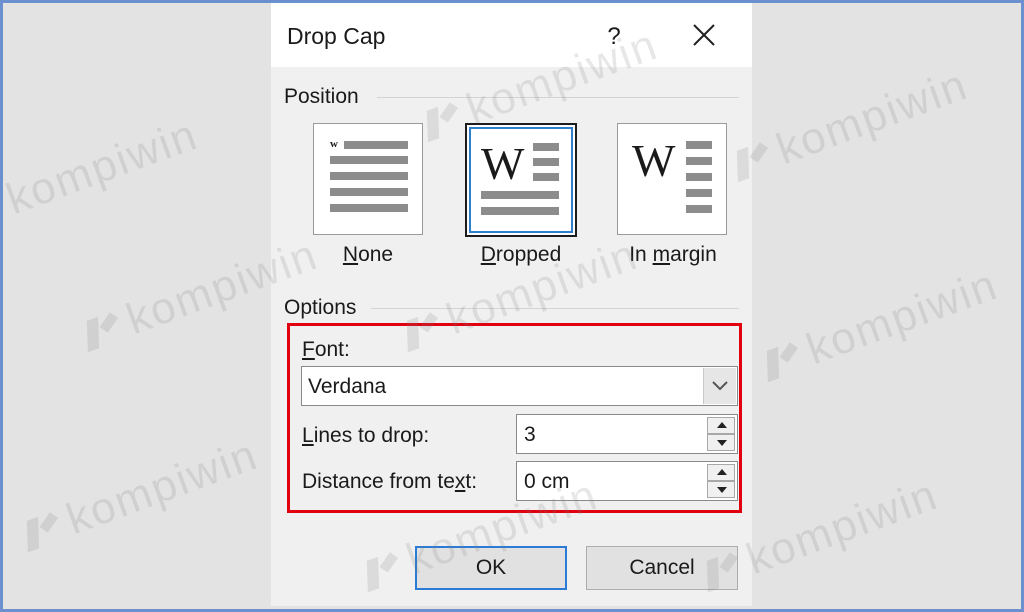 This screenshot has width=1024, height=612. I want to click on lines-down-arrow-icon, so click(721, 442).